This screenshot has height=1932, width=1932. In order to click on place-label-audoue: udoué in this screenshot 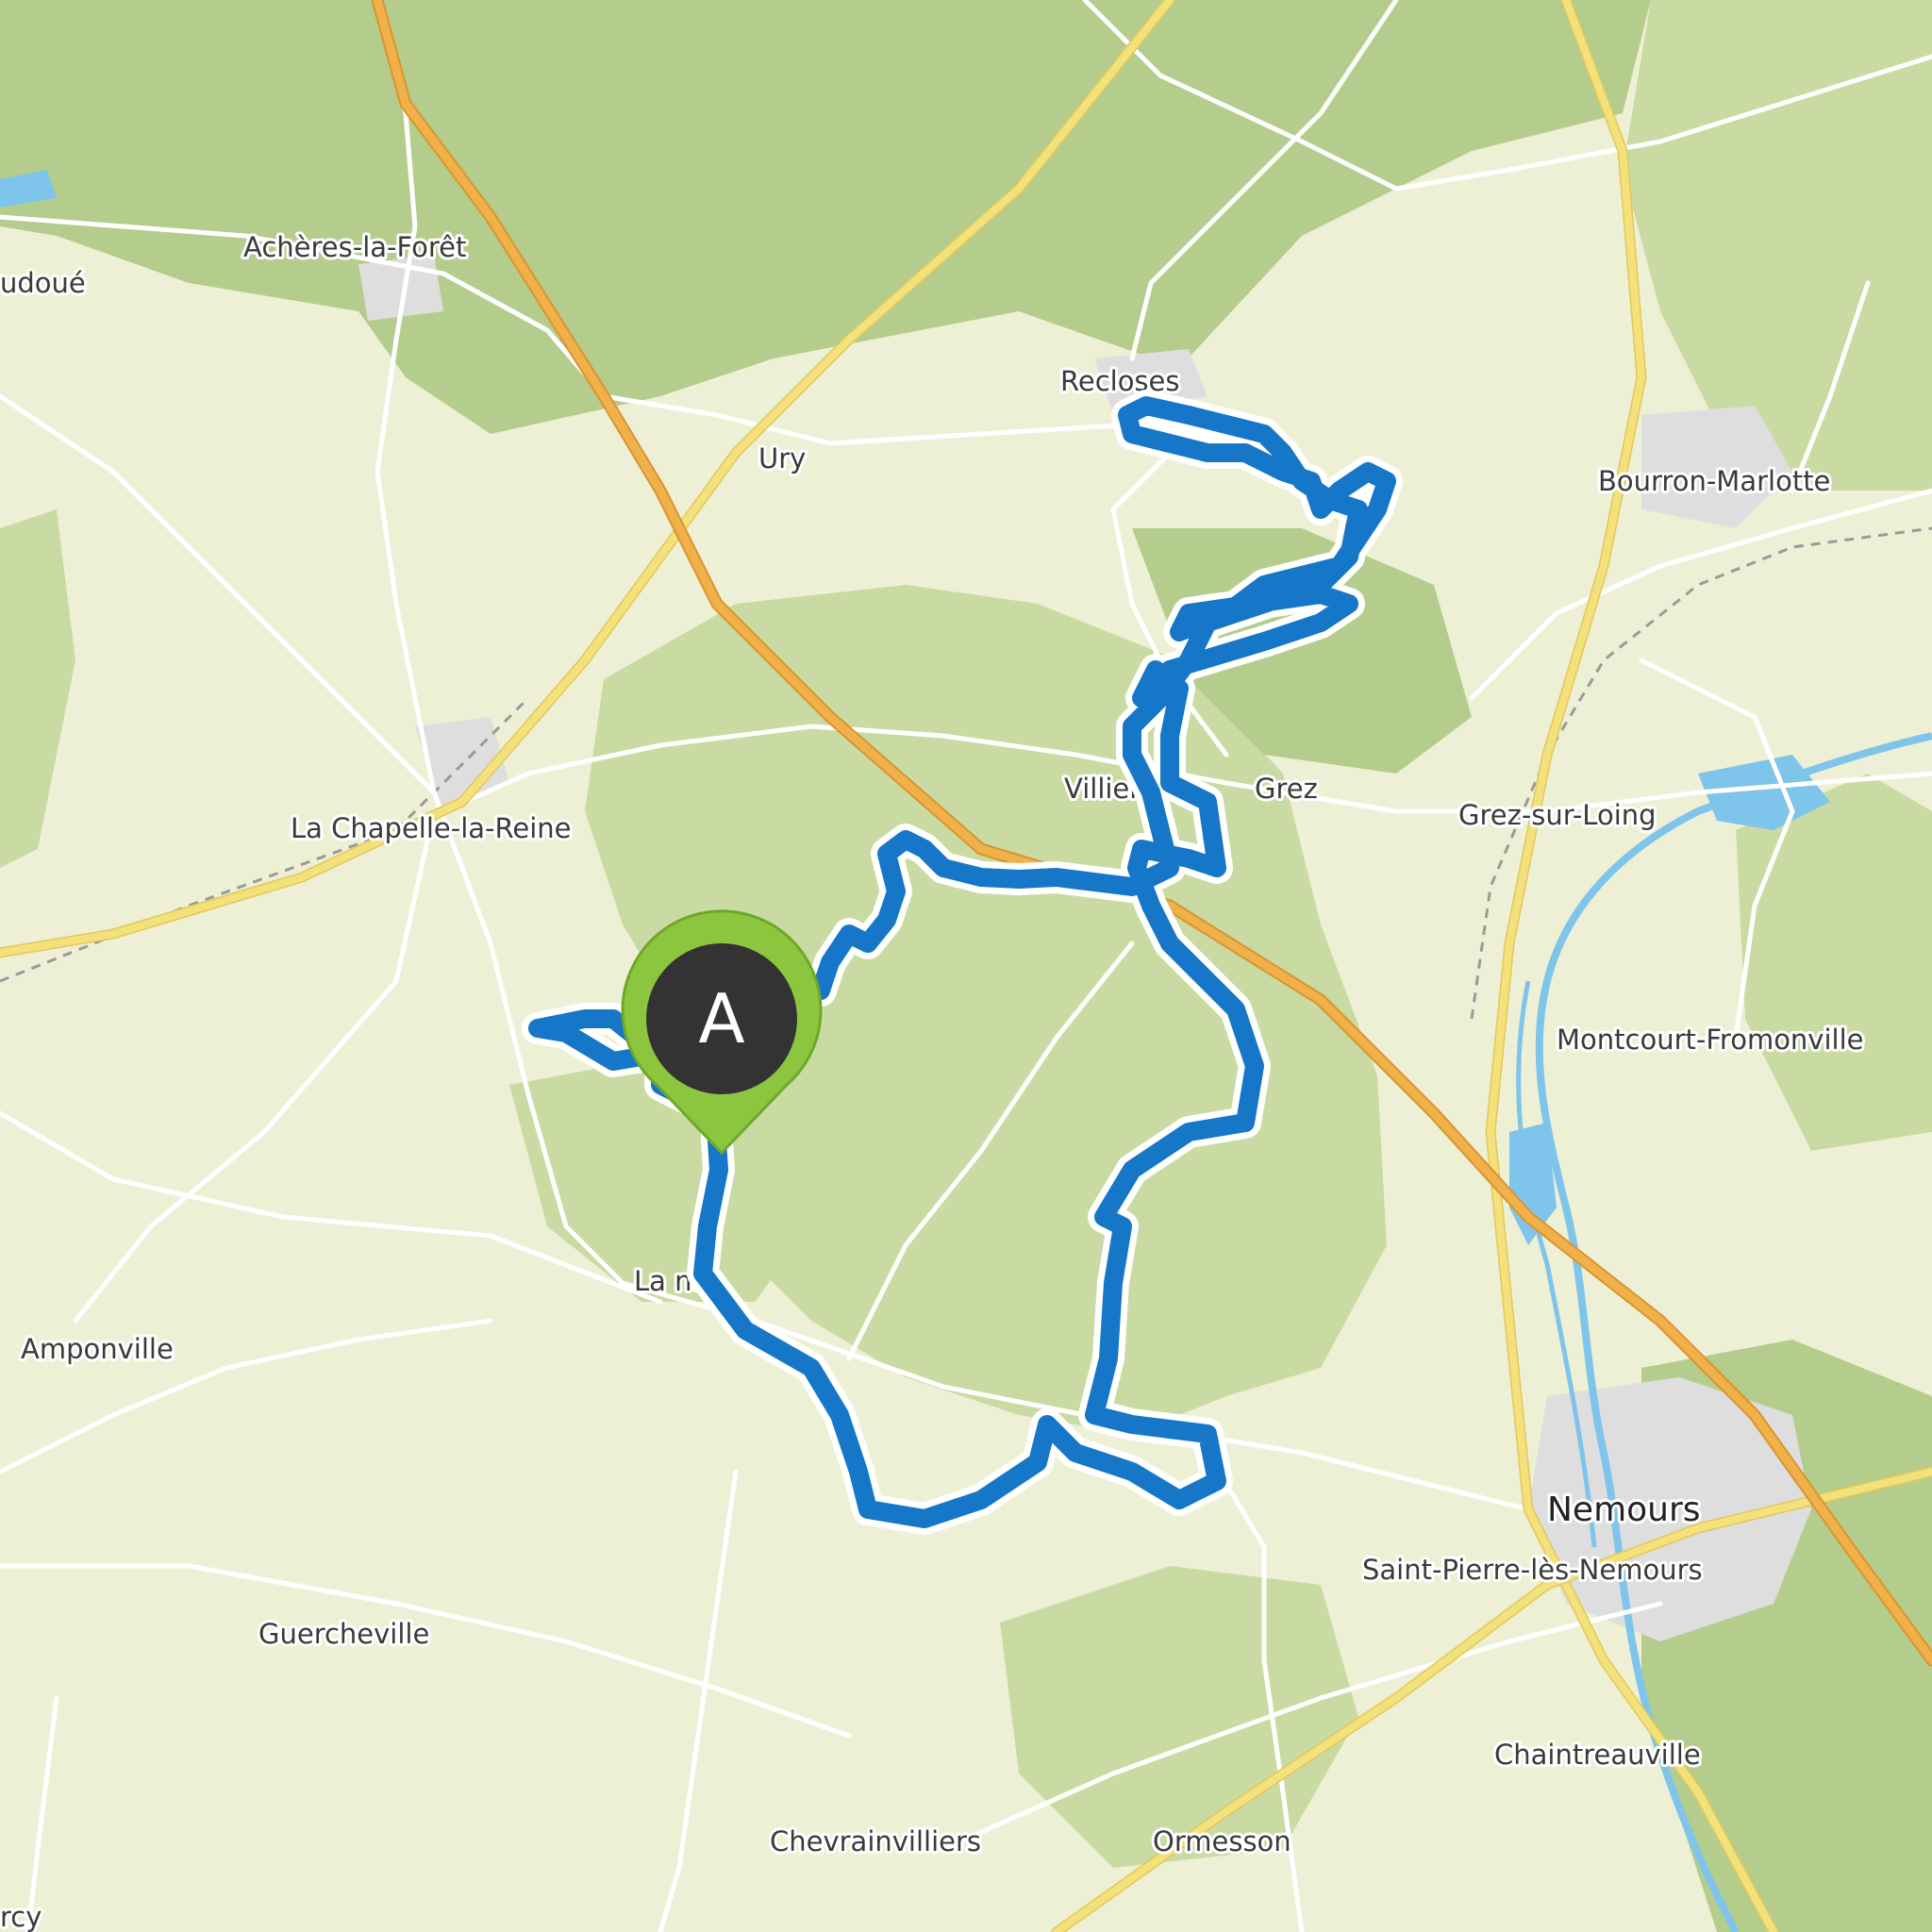, I will do `click(43, 283)`.